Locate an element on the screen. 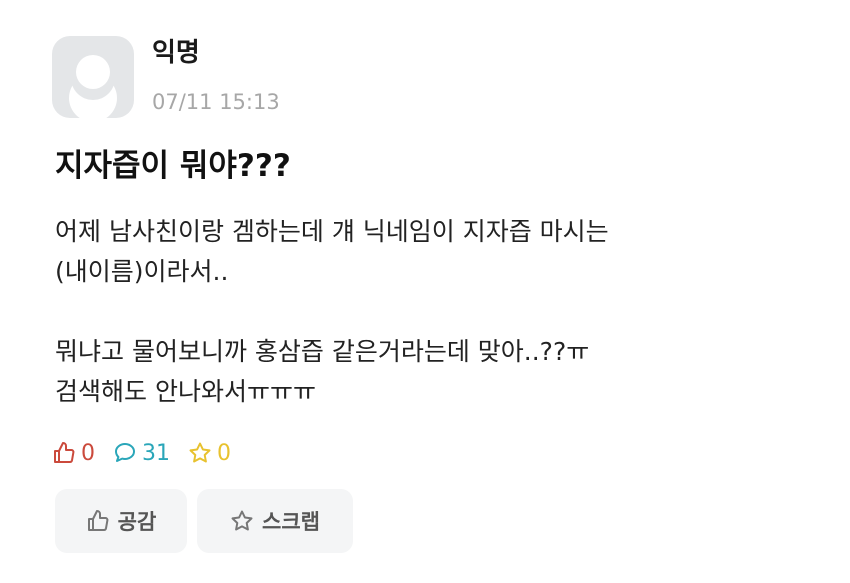 The width and height of the screenshot is (850, 583). scrap-count: 0 is located at coordinates (224, 453).